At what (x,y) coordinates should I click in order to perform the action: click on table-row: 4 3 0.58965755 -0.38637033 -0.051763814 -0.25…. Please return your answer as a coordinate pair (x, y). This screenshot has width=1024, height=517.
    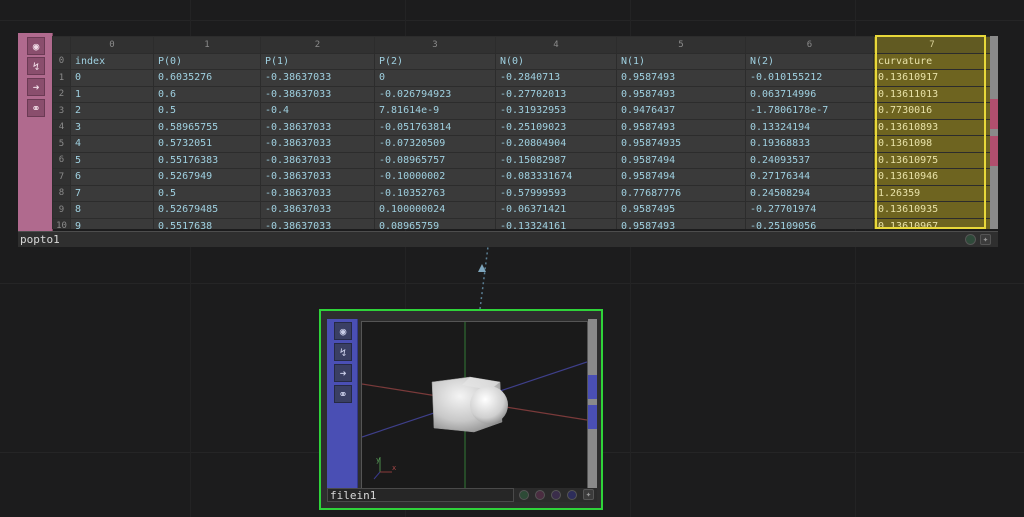
    Looking at the image, I should click on (521, 127).